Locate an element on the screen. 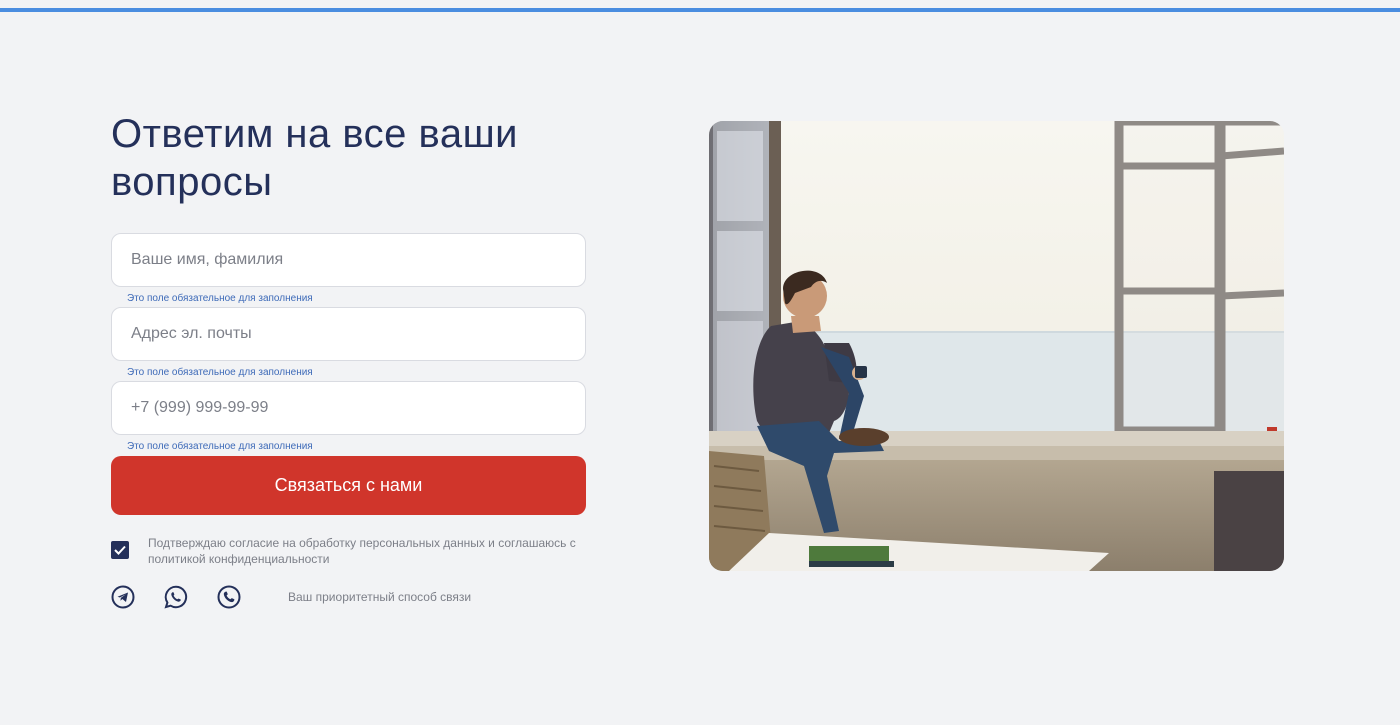 This screenshot has height=725, width=1400. name-field is located at coordinates (348, 260).